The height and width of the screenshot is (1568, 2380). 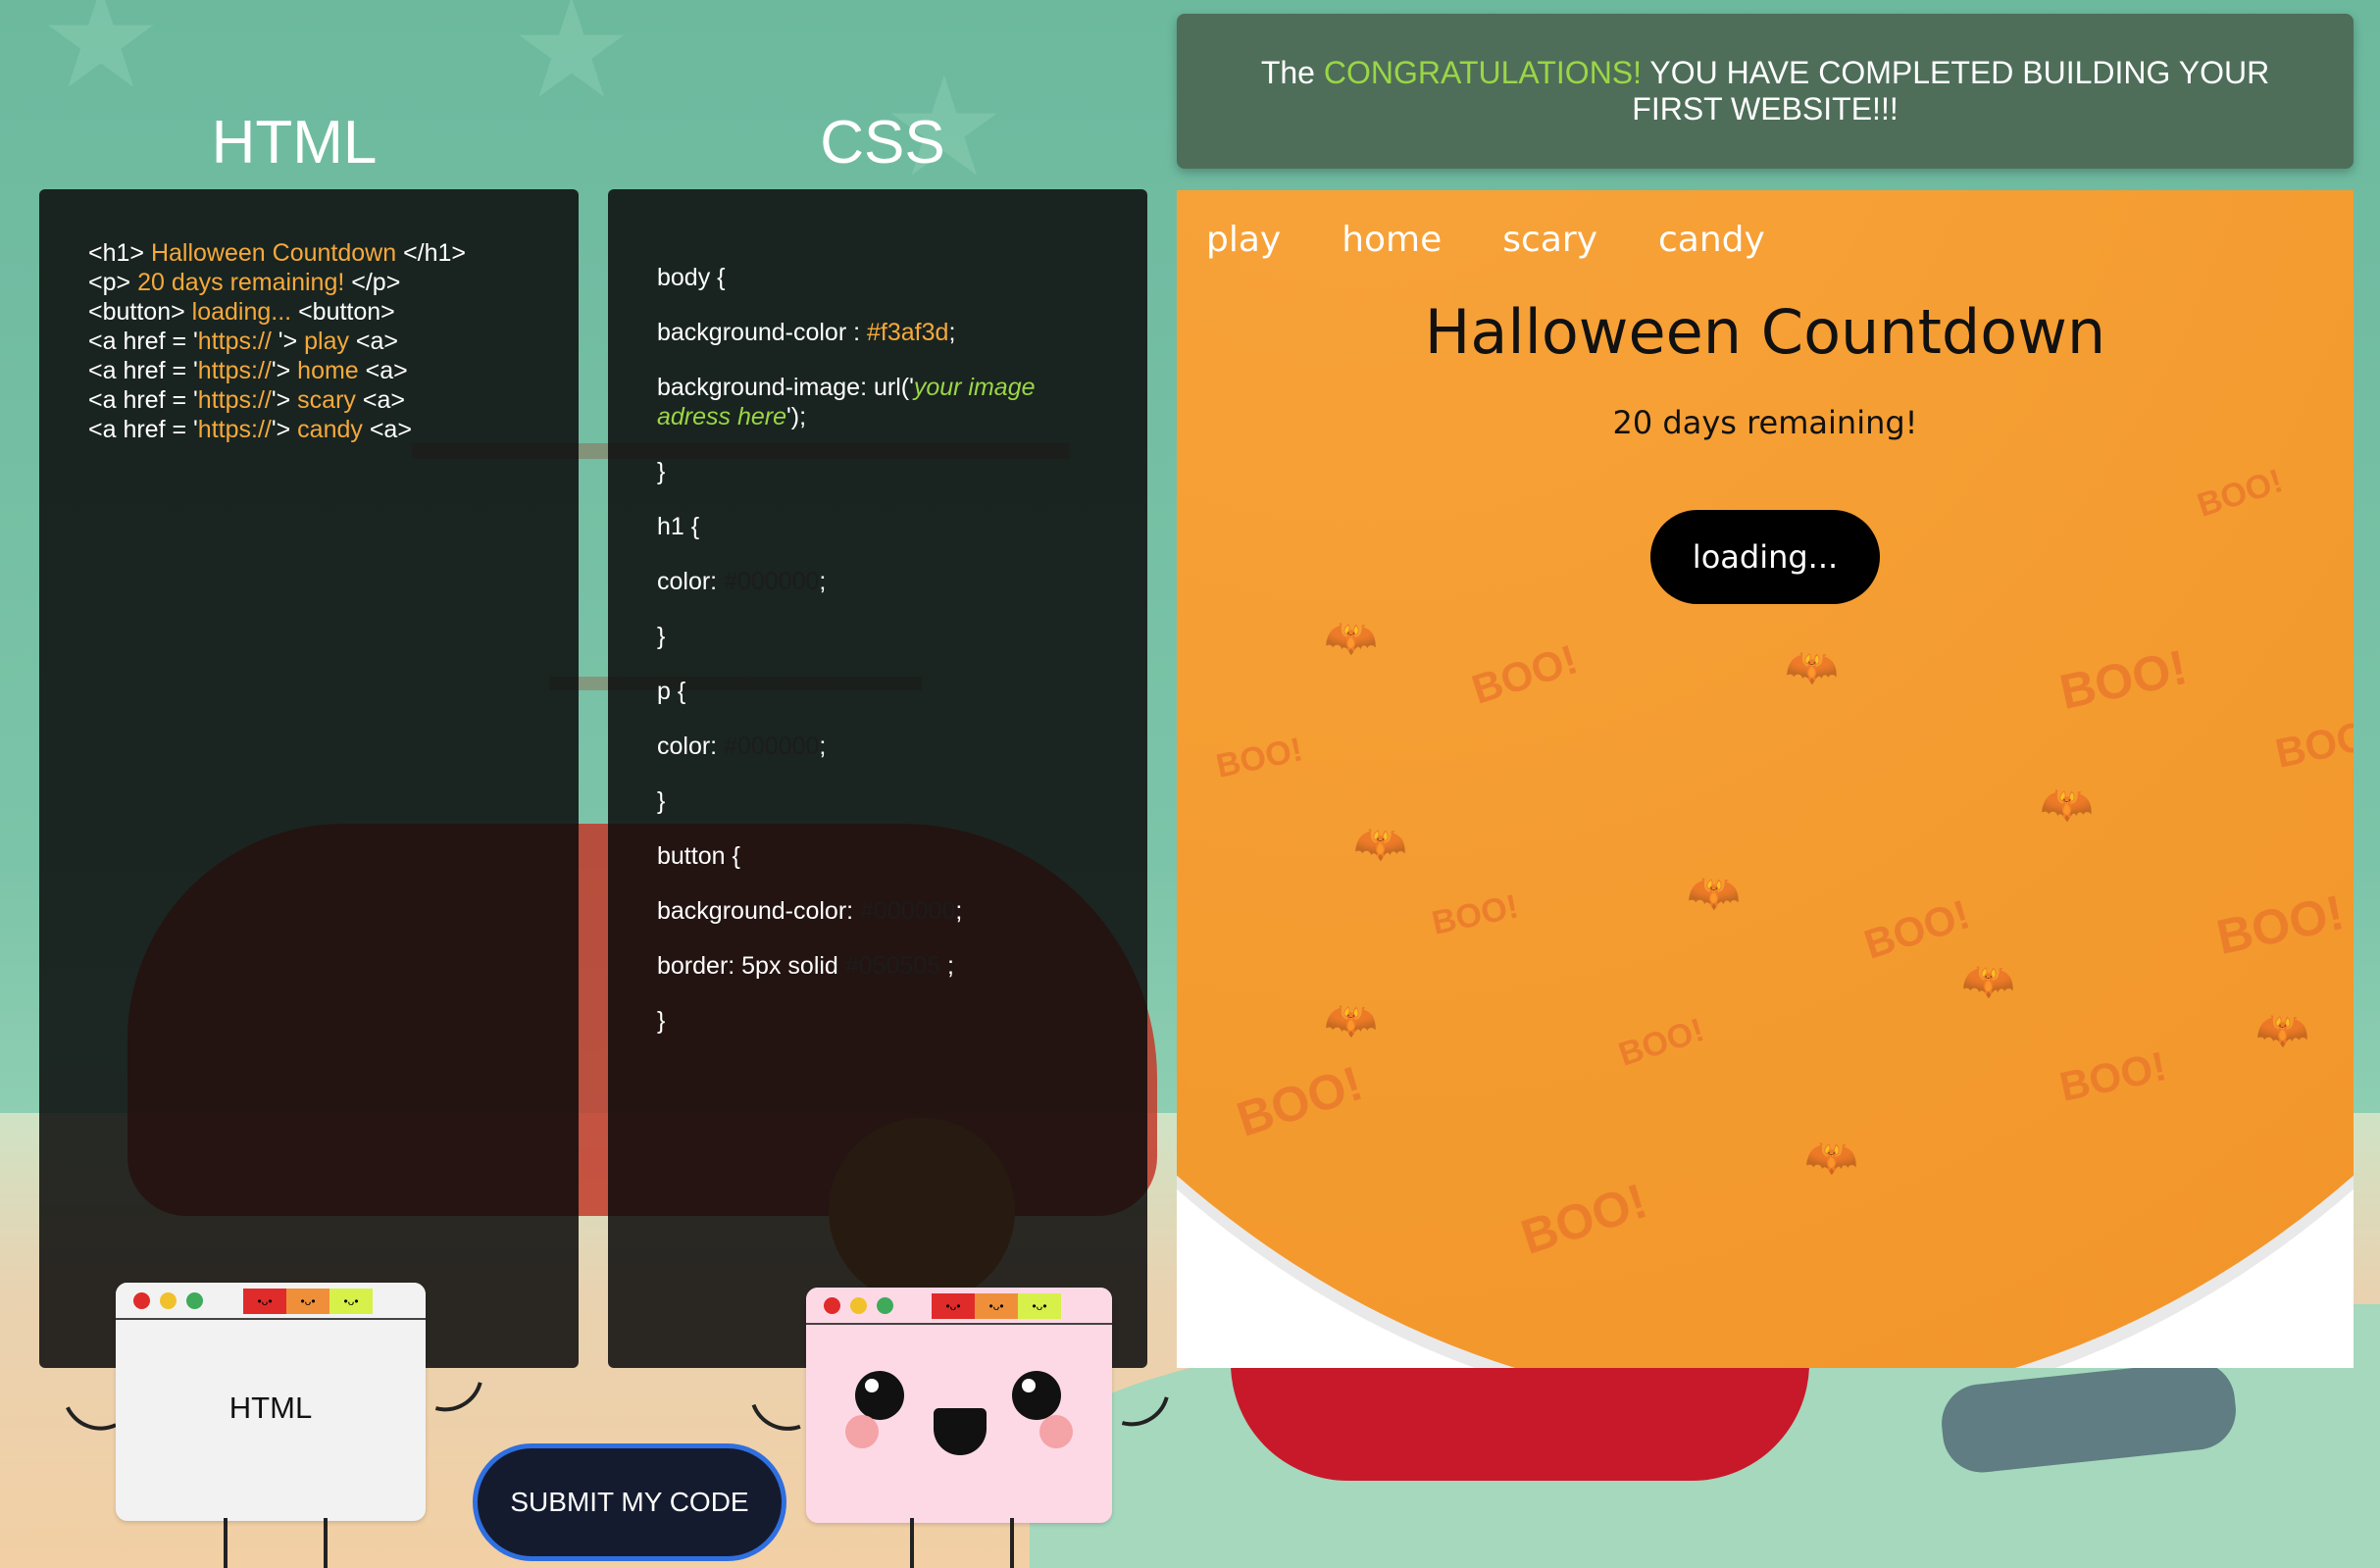 I want to click on close-dot-icon, so click(x=141, y=1300).